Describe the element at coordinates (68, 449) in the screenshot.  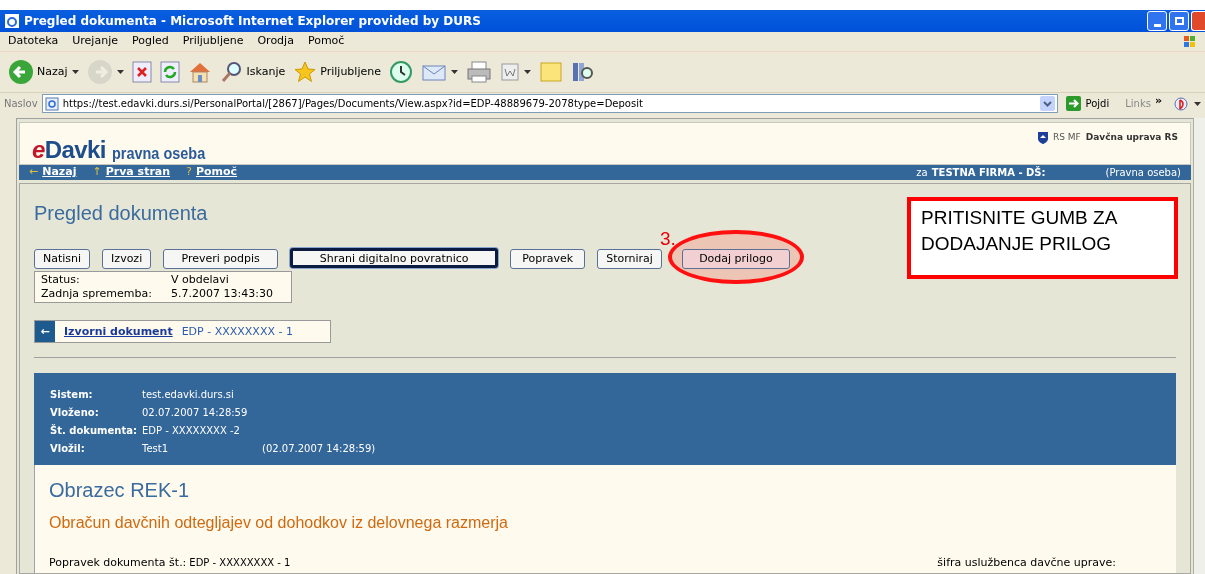
I see `info-label: Vložil:` at that location.